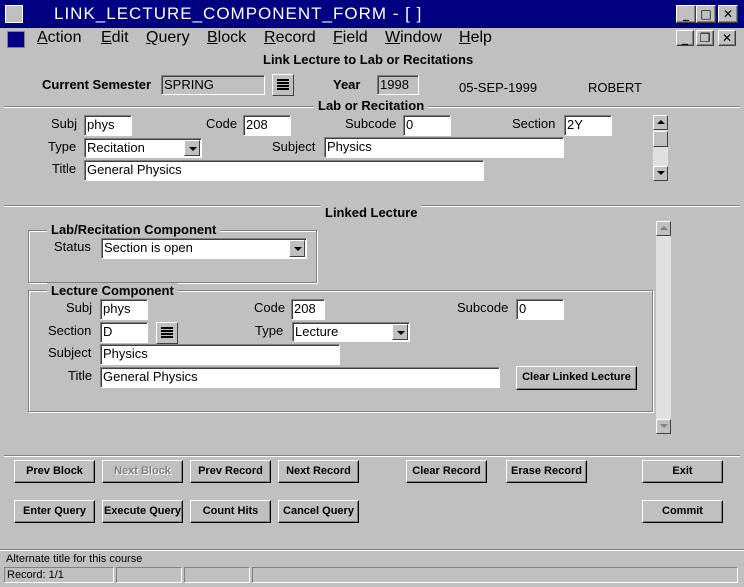 Image resolution: width=744 pixels, height=587 pixels. Describe the element at coordinates (300, 377) in the screenshot. I see `lecture-title-field: General Physics` at that location.